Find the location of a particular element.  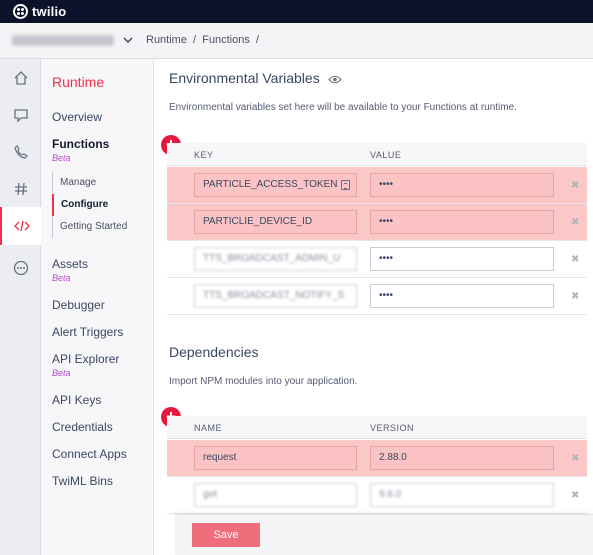

voice-rail-button is located at coordinates (20, 152).